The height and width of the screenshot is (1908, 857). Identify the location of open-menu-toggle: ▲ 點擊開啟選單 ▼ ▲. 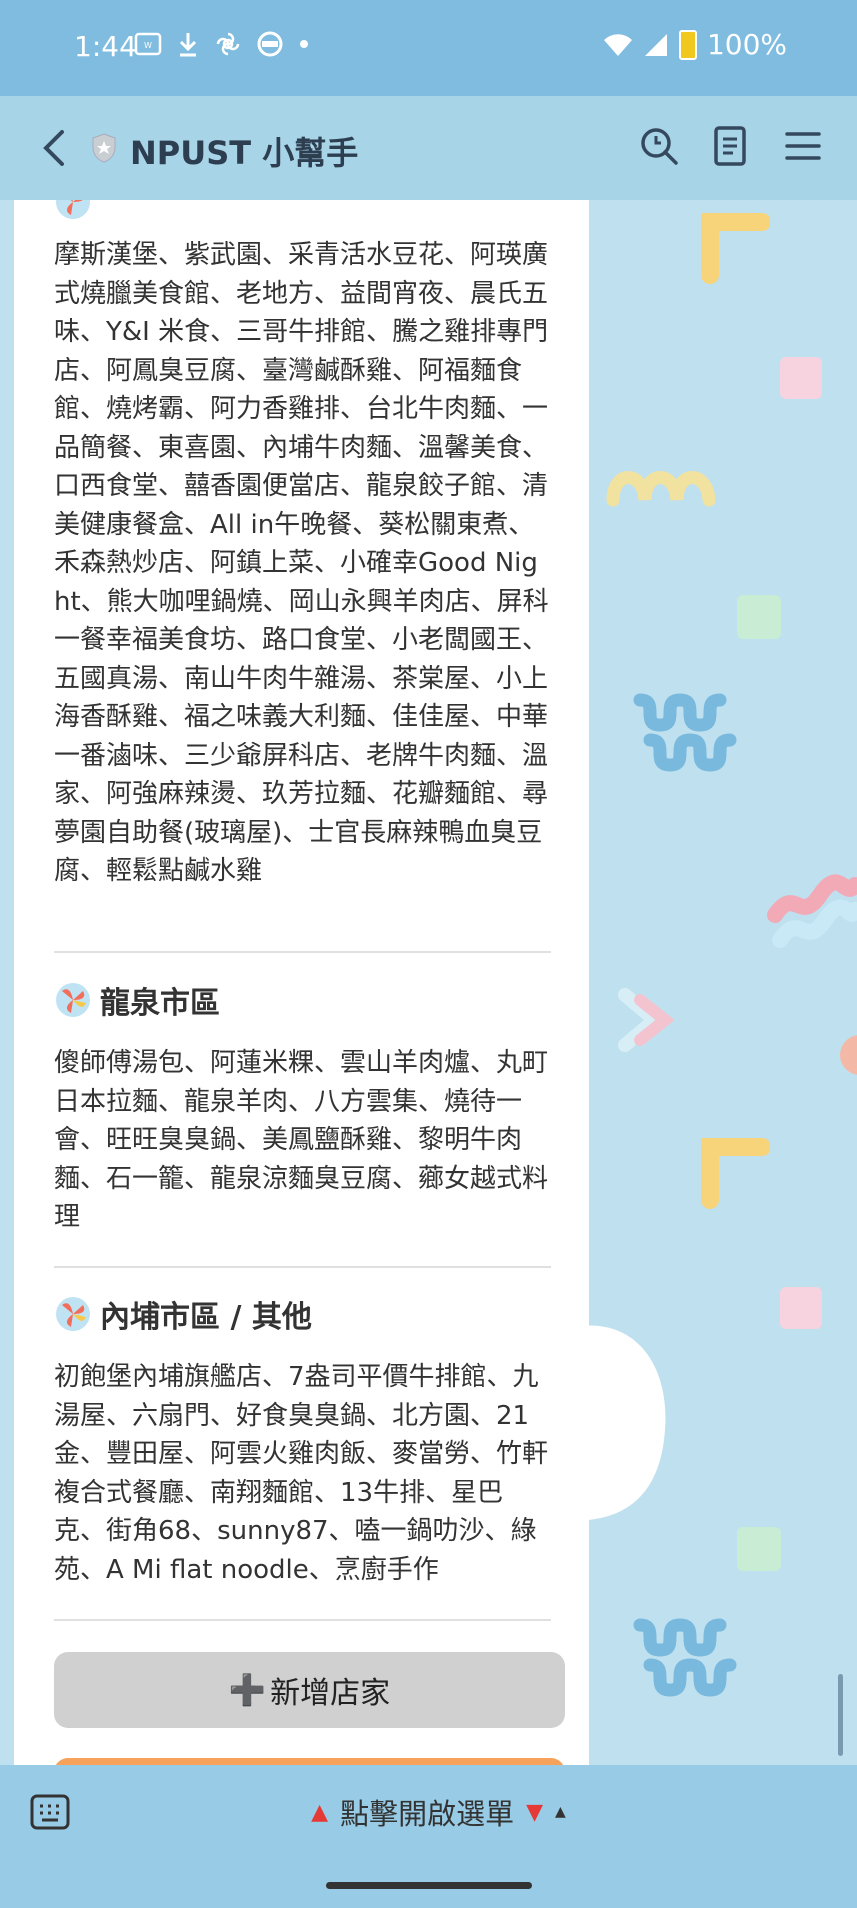
(428, 1812).